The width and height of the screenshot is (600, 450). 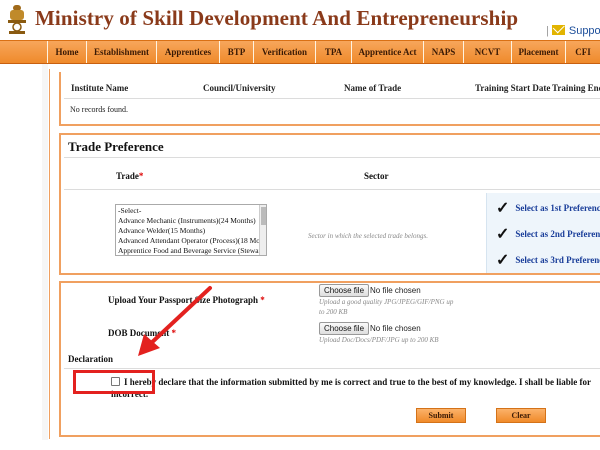 What do you see at coordinates (443, 52) in the screenshot?
I see `nav-naps: NAPS` at bounding box center [443, 52].